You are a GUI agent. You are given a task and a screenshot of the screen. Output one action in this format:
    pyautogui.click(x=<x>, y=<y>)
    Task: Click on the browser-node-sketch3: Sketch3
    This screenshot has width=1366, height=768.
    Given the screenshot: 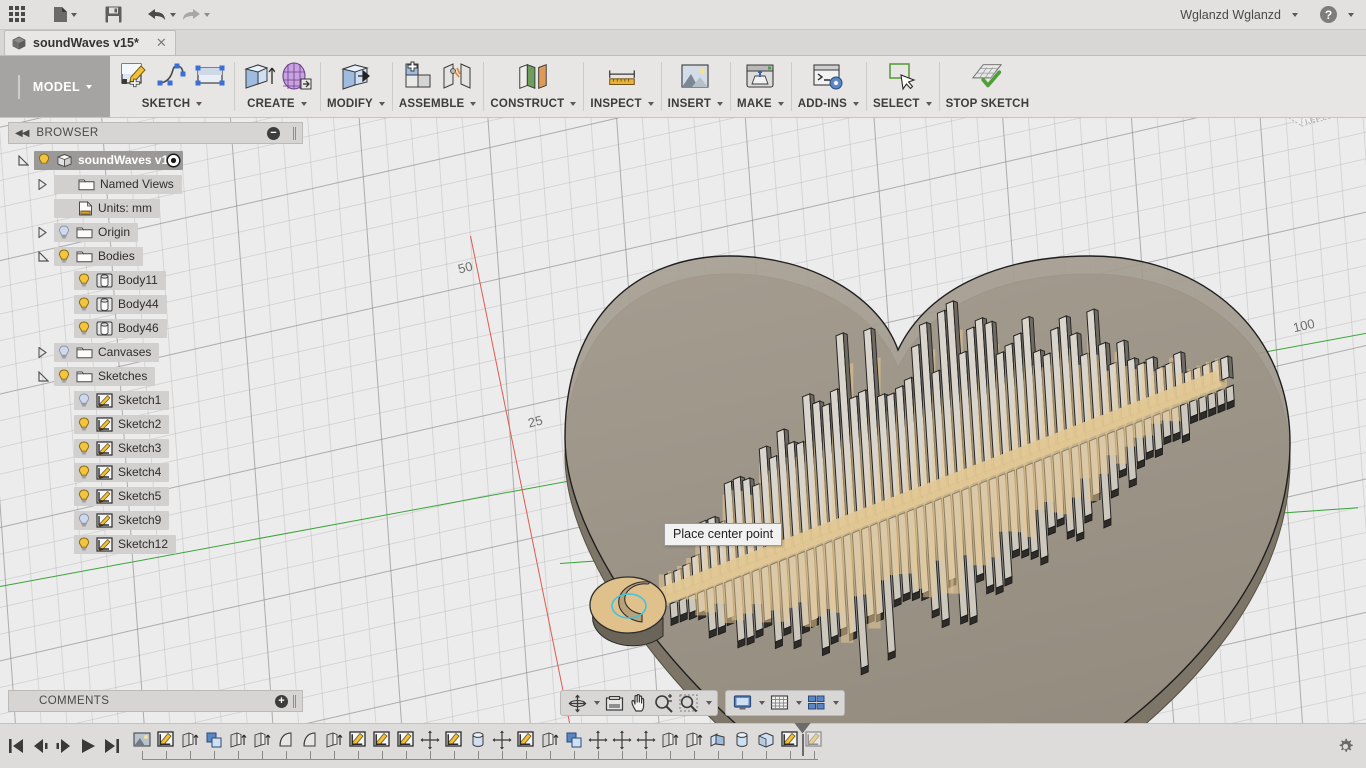 What is the action you would take?
    pyautogui.click(x=155, y=448)
    